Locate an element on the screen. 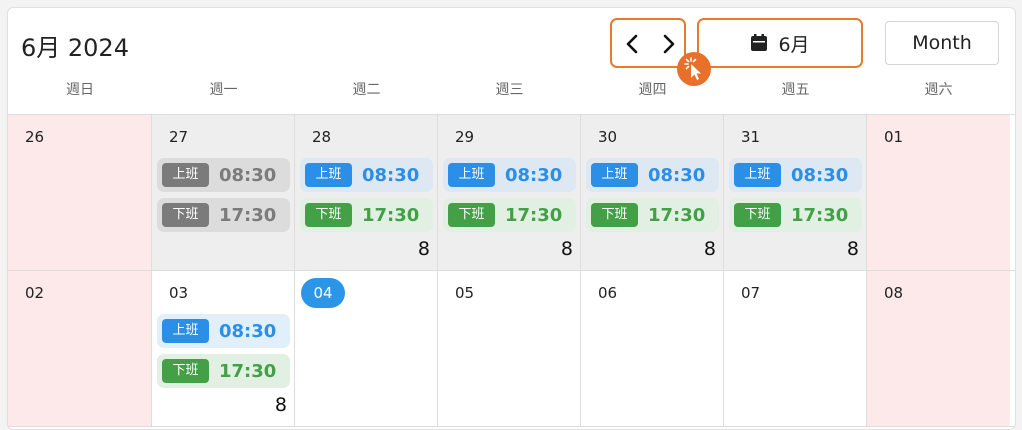 The width and height of the screenshot is (1022, 430). day-cell: 31 上班 08:30 下班 17:30 8 is located at coordinates (795, 192).